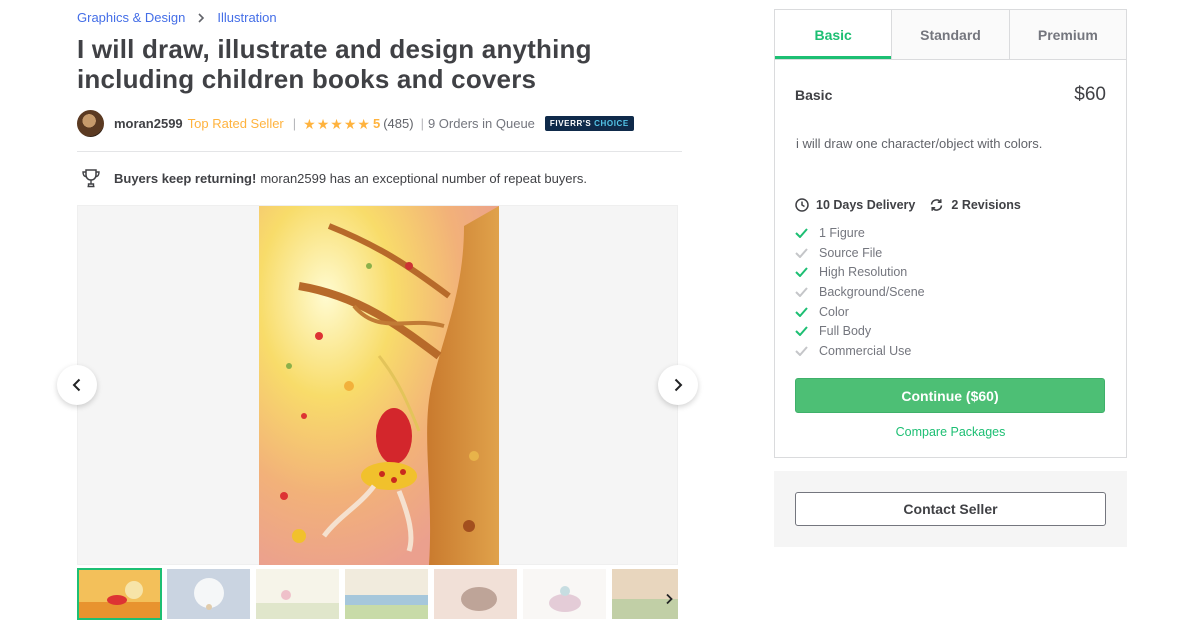  I want to click on feature-item: 1 Figure, so click(860, 233).